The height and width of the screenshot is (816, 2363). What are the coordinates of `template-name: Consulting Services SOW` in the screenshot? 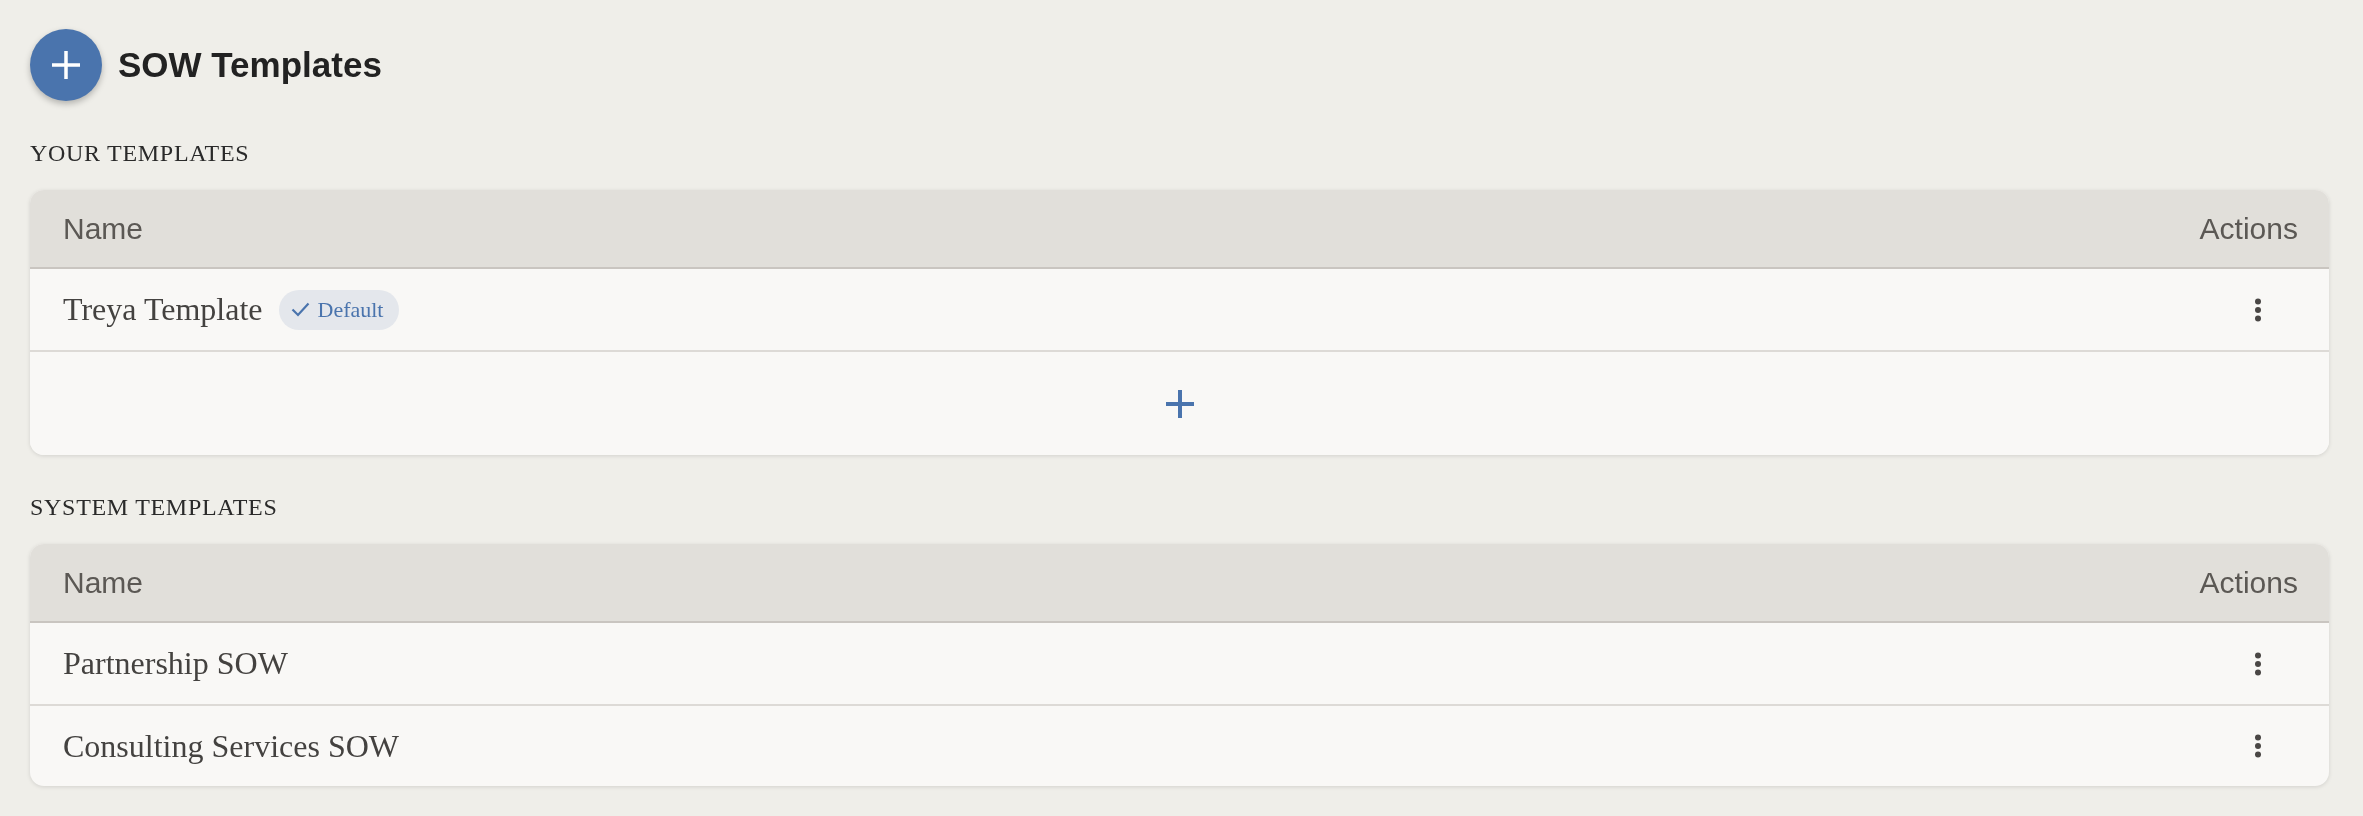 It's located at (231, 746).